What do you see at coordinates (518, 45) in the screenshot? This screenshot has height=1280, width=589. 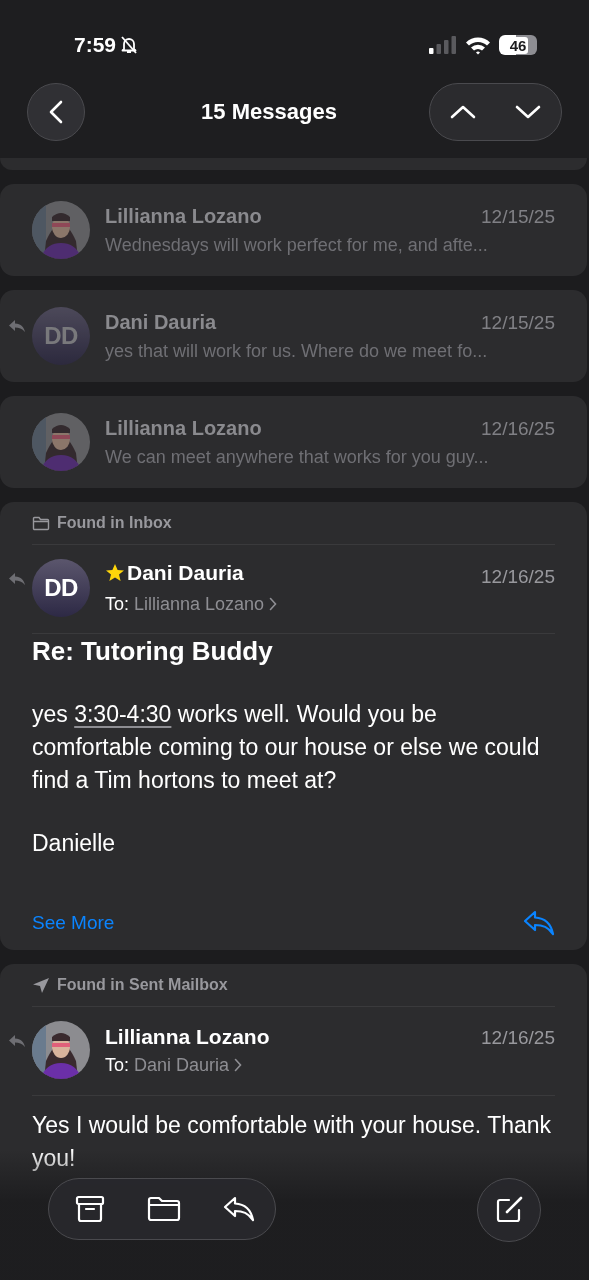 I see `battery-indicator: 46` at bounding box center [518, 45].